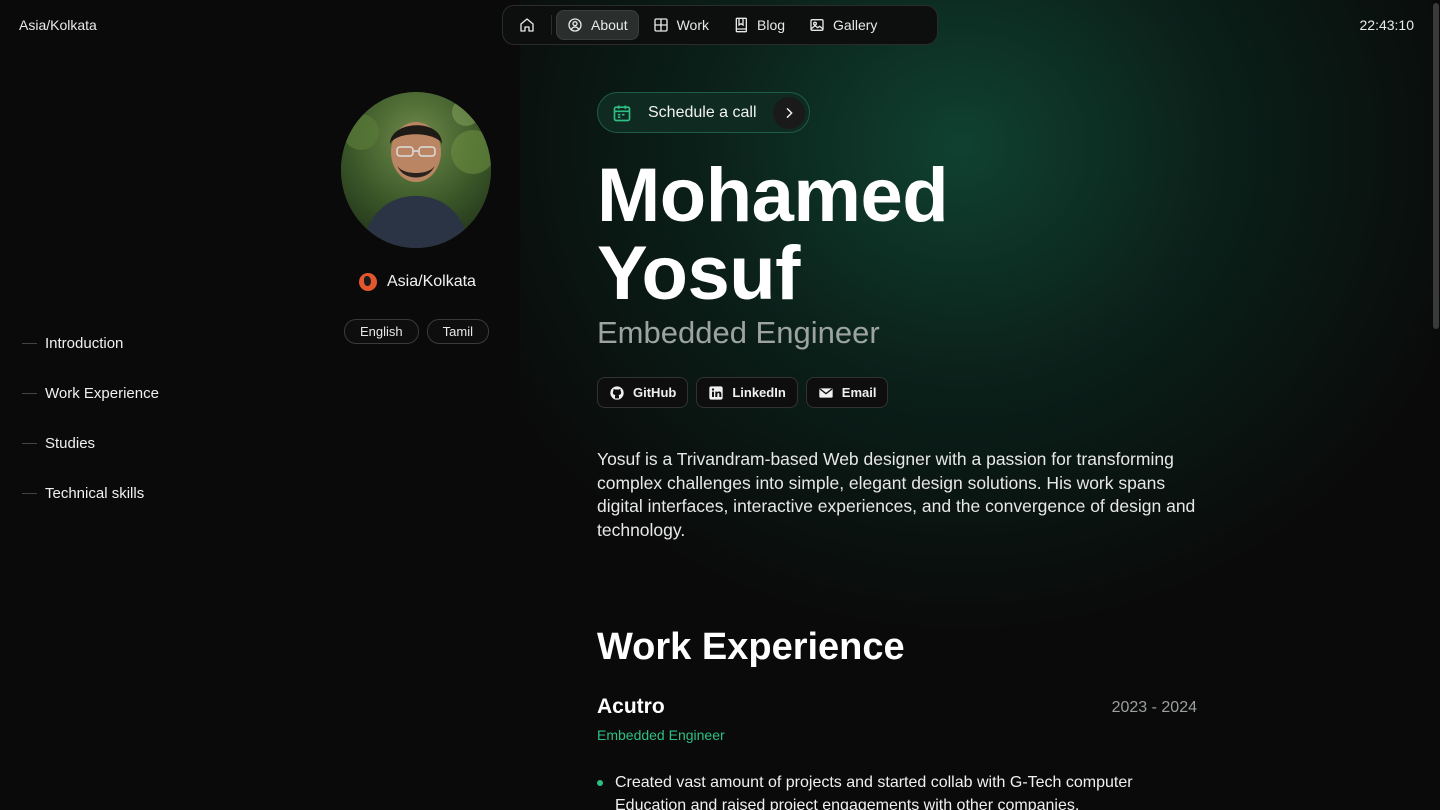  I want to click on nav-home-button, so click(527, 25).